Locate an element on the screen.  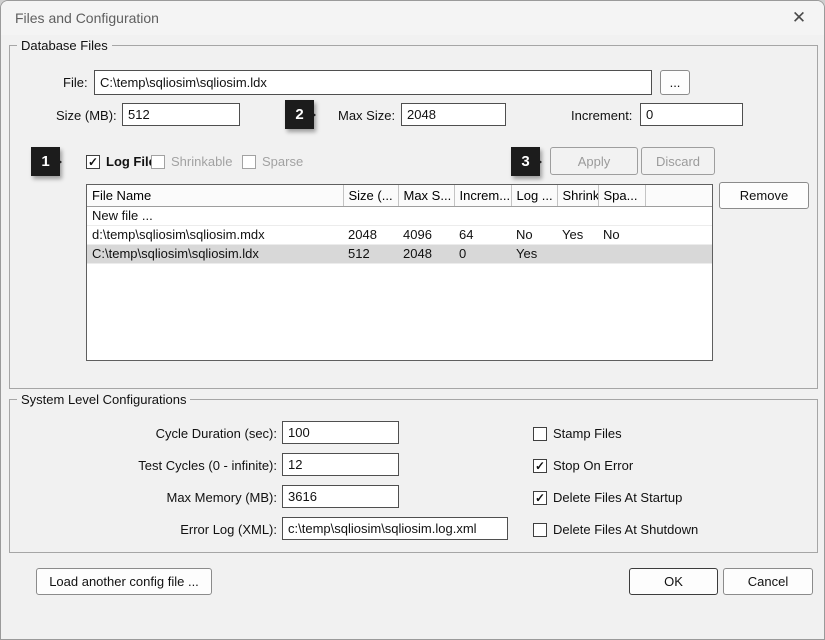
sparse-checkbox-box is located at coordinates (249, 161).